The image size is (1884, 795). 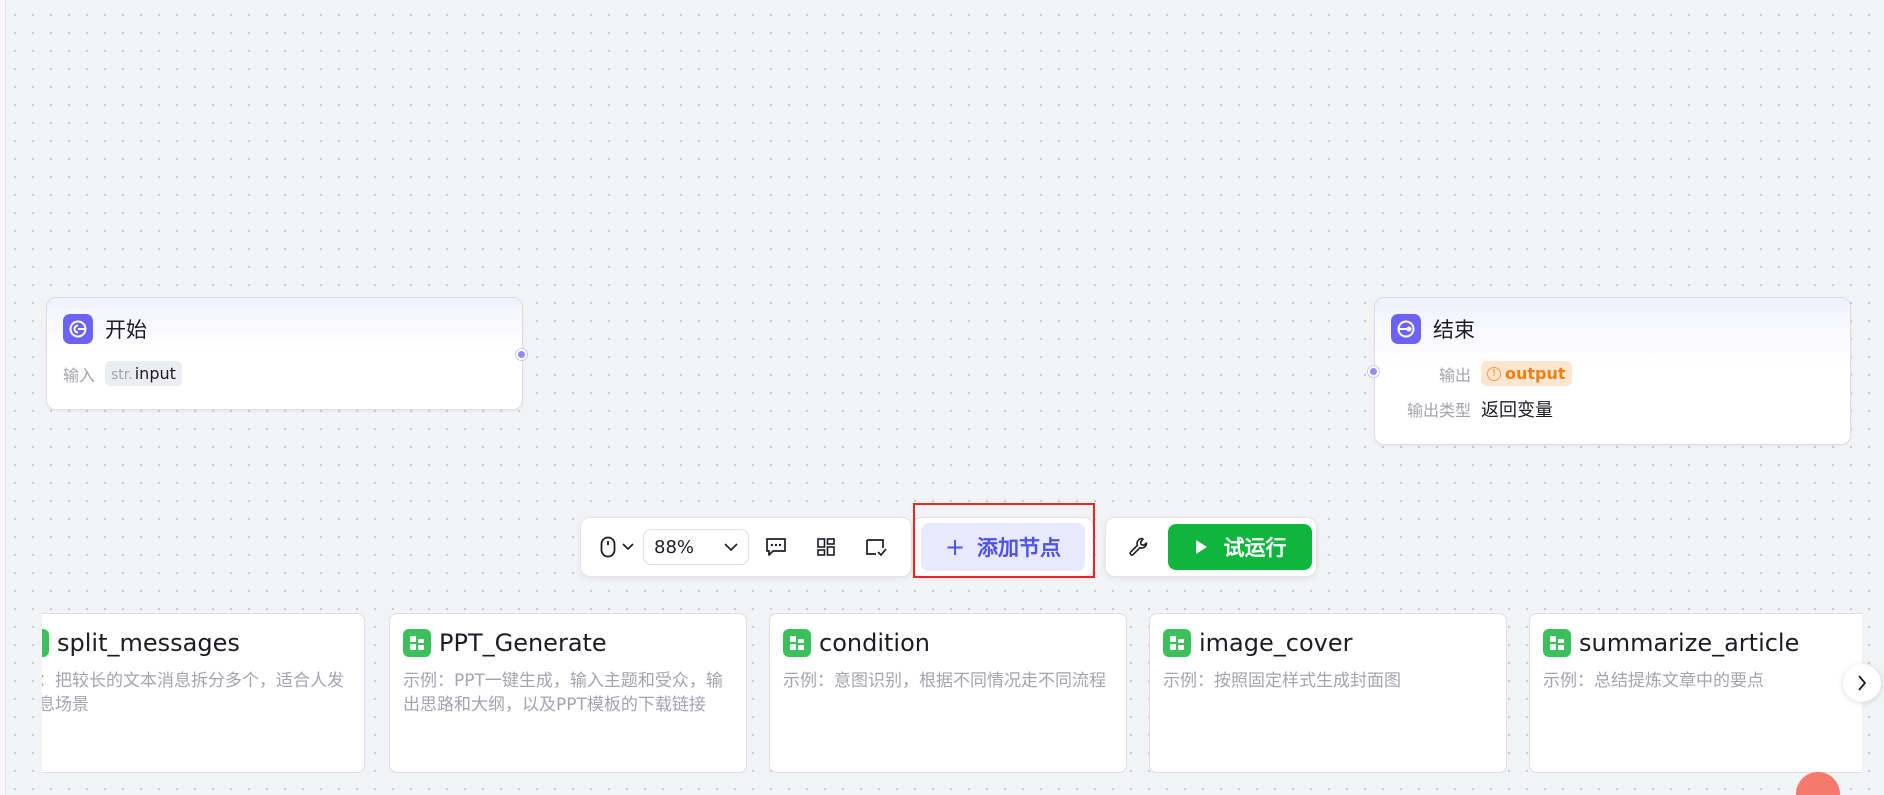 I want to click on zoom-select: 88%, so click(x=696, y=547).